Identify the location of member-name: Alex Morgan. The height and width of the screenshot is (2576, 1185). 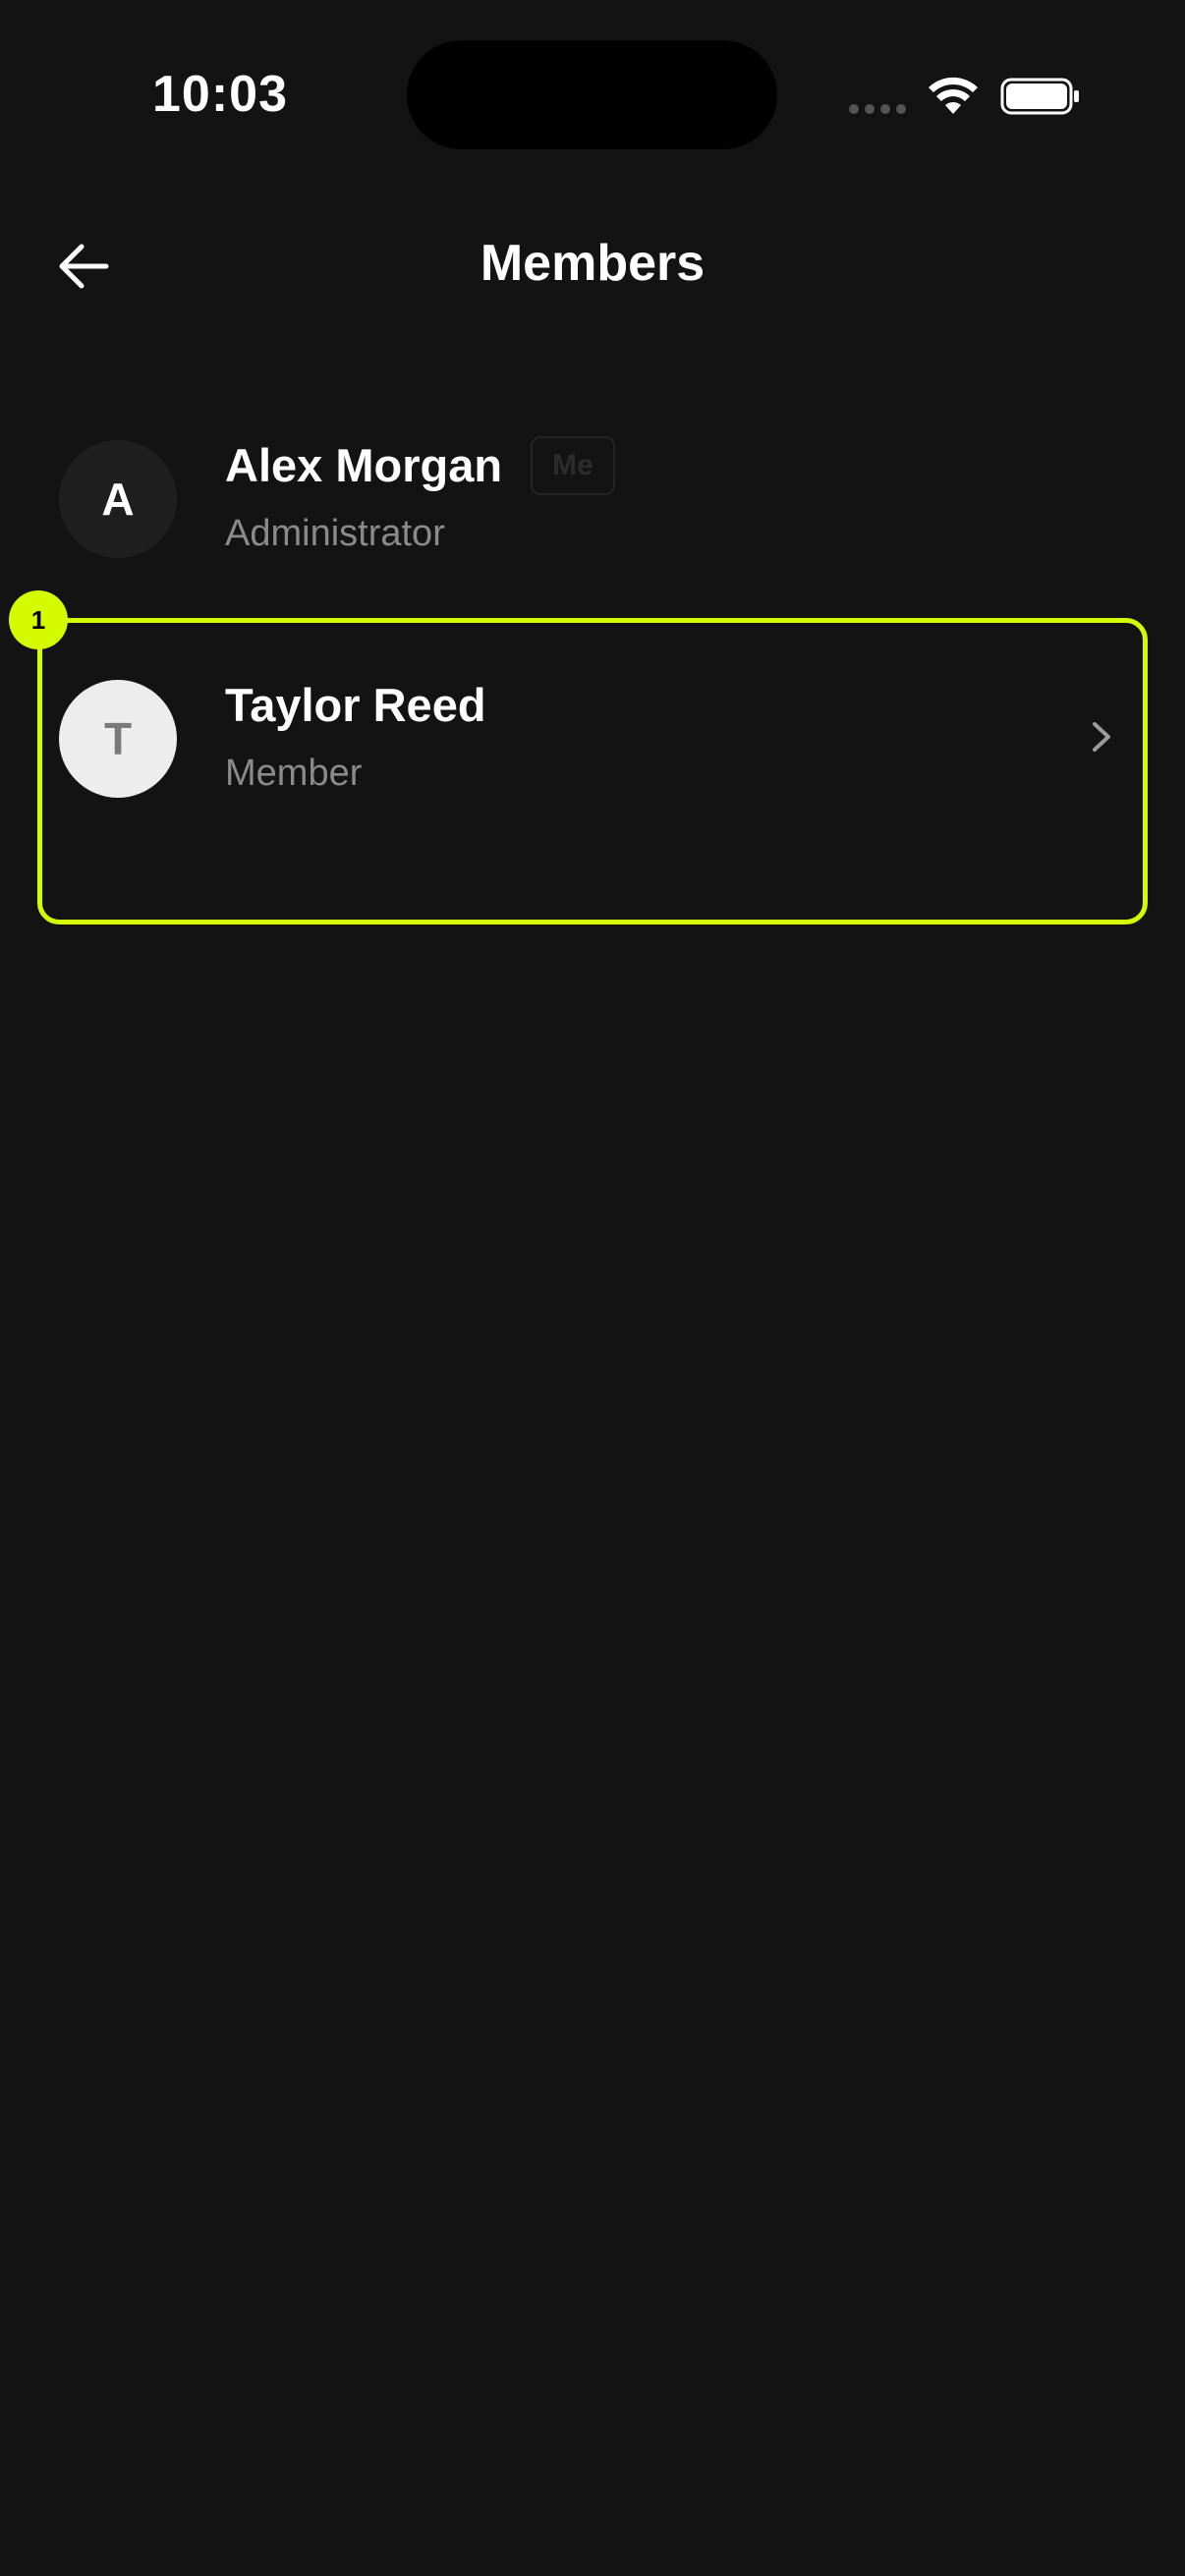
(364, 465).